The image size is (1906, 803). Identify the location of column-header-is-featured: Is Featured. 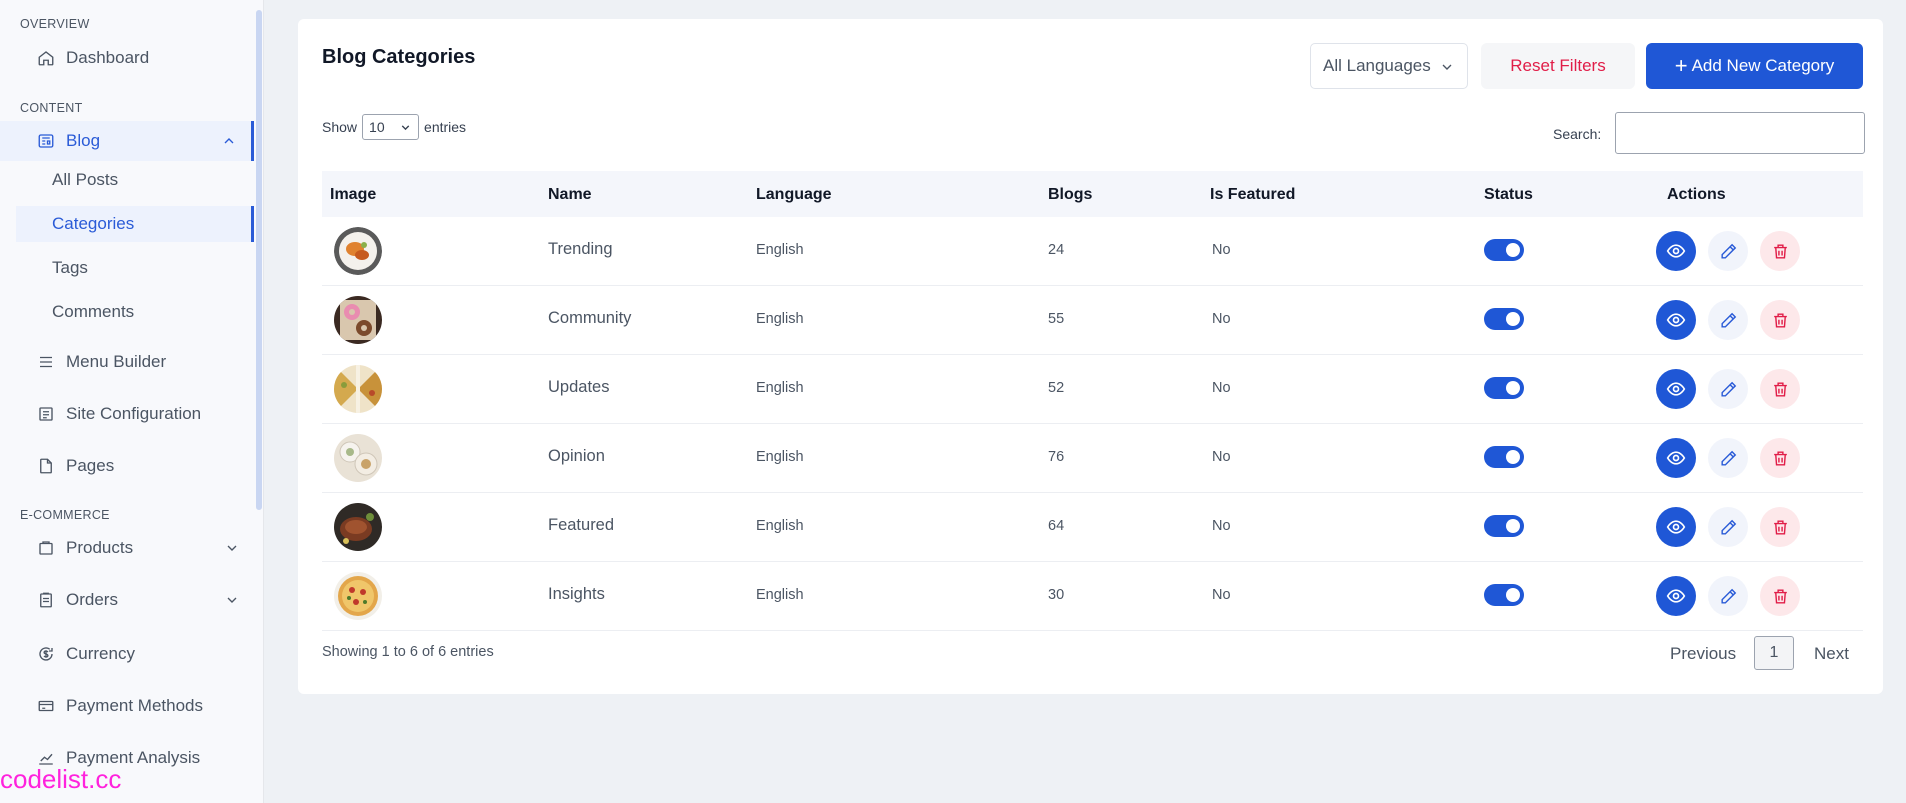
(1252, 195).